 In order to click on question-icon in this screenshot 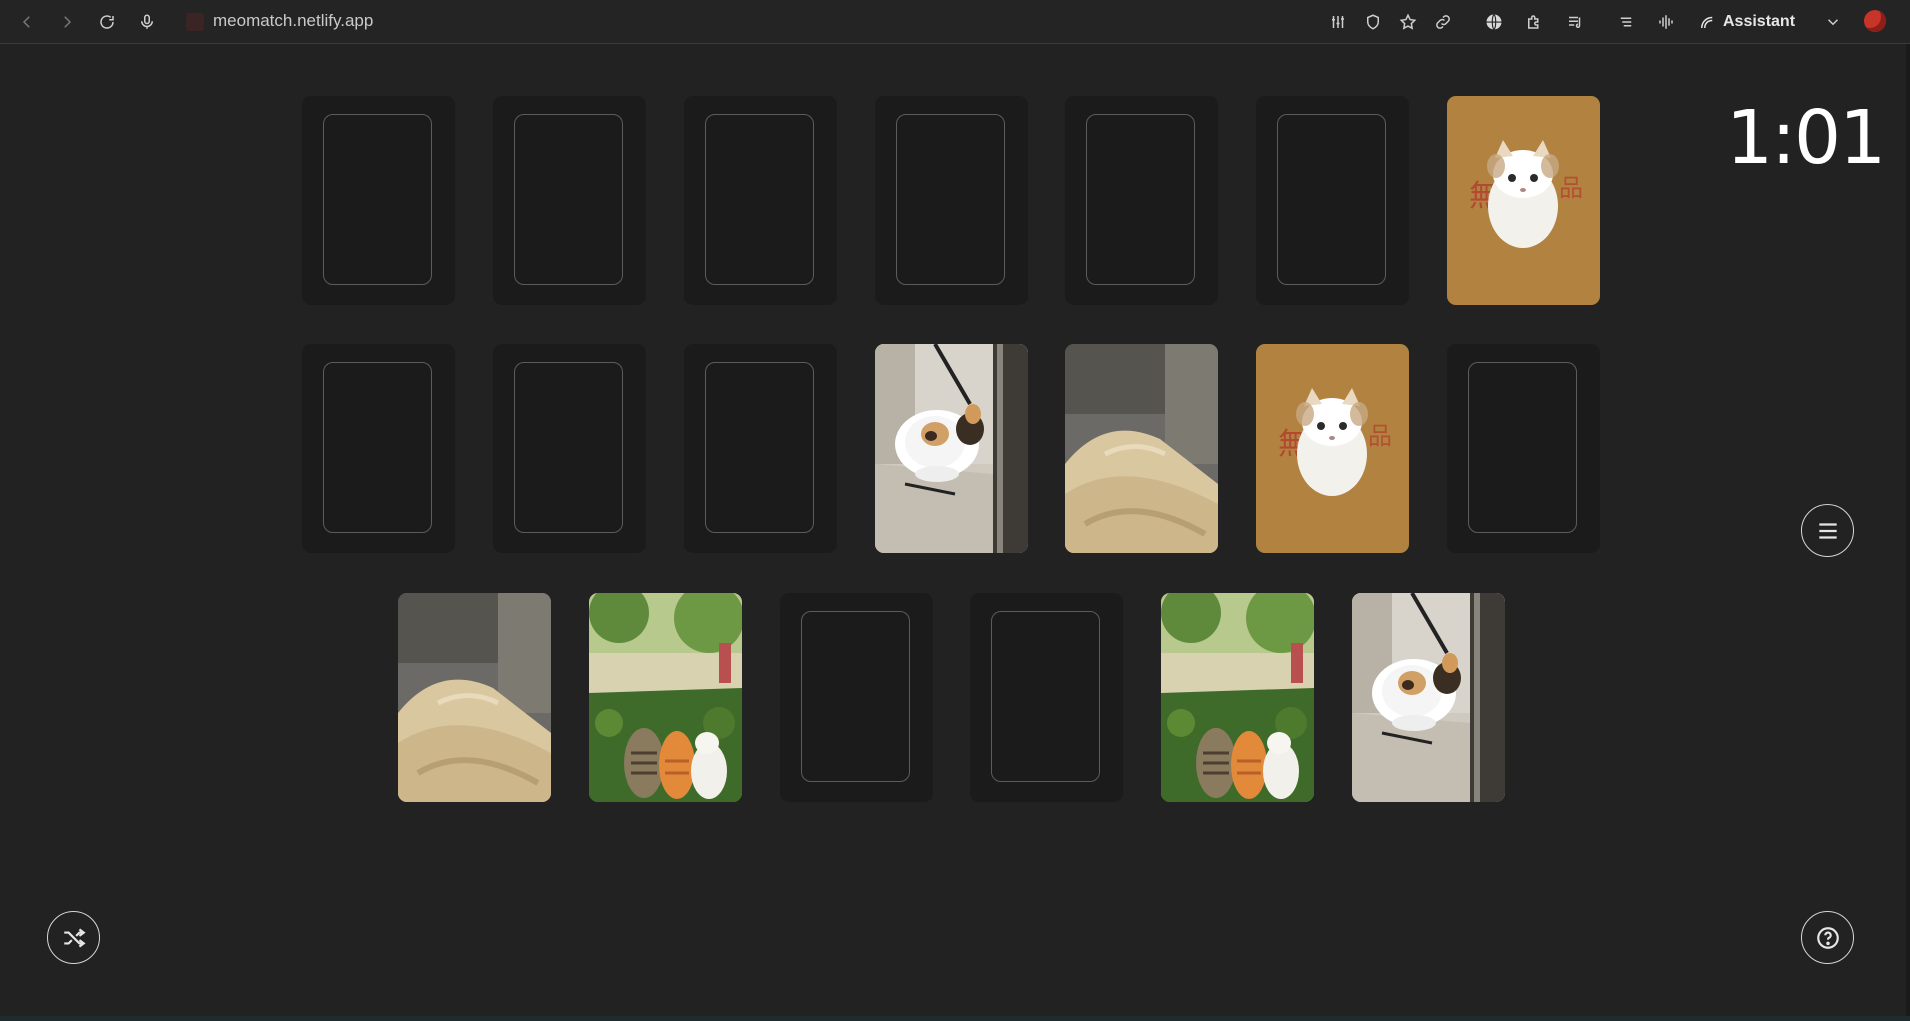, I will do `click(1827, 937)`.